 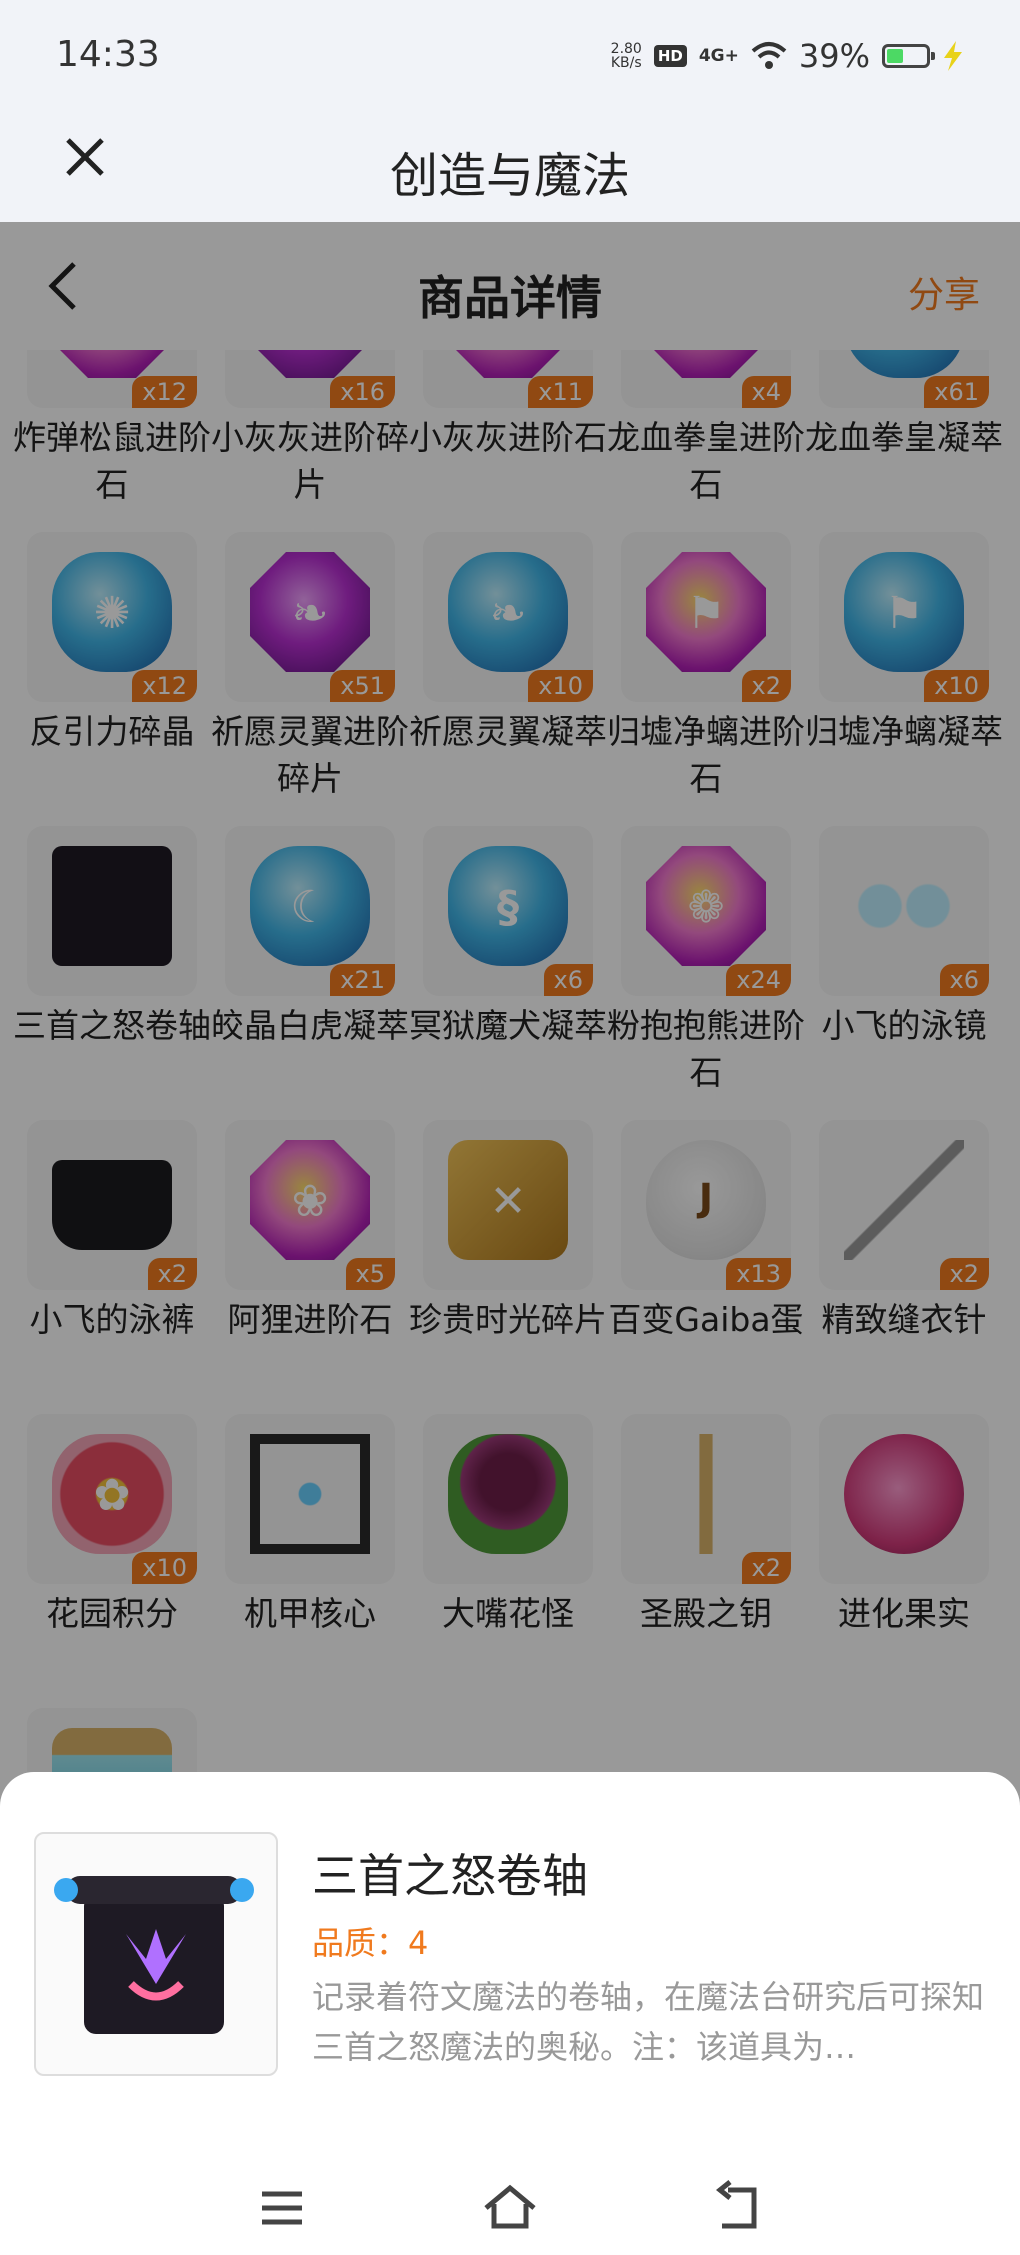 What do you see at coordinates (769, 55) in the screenshot?
I see `wifi-icon` at bounding box center [769, 55].